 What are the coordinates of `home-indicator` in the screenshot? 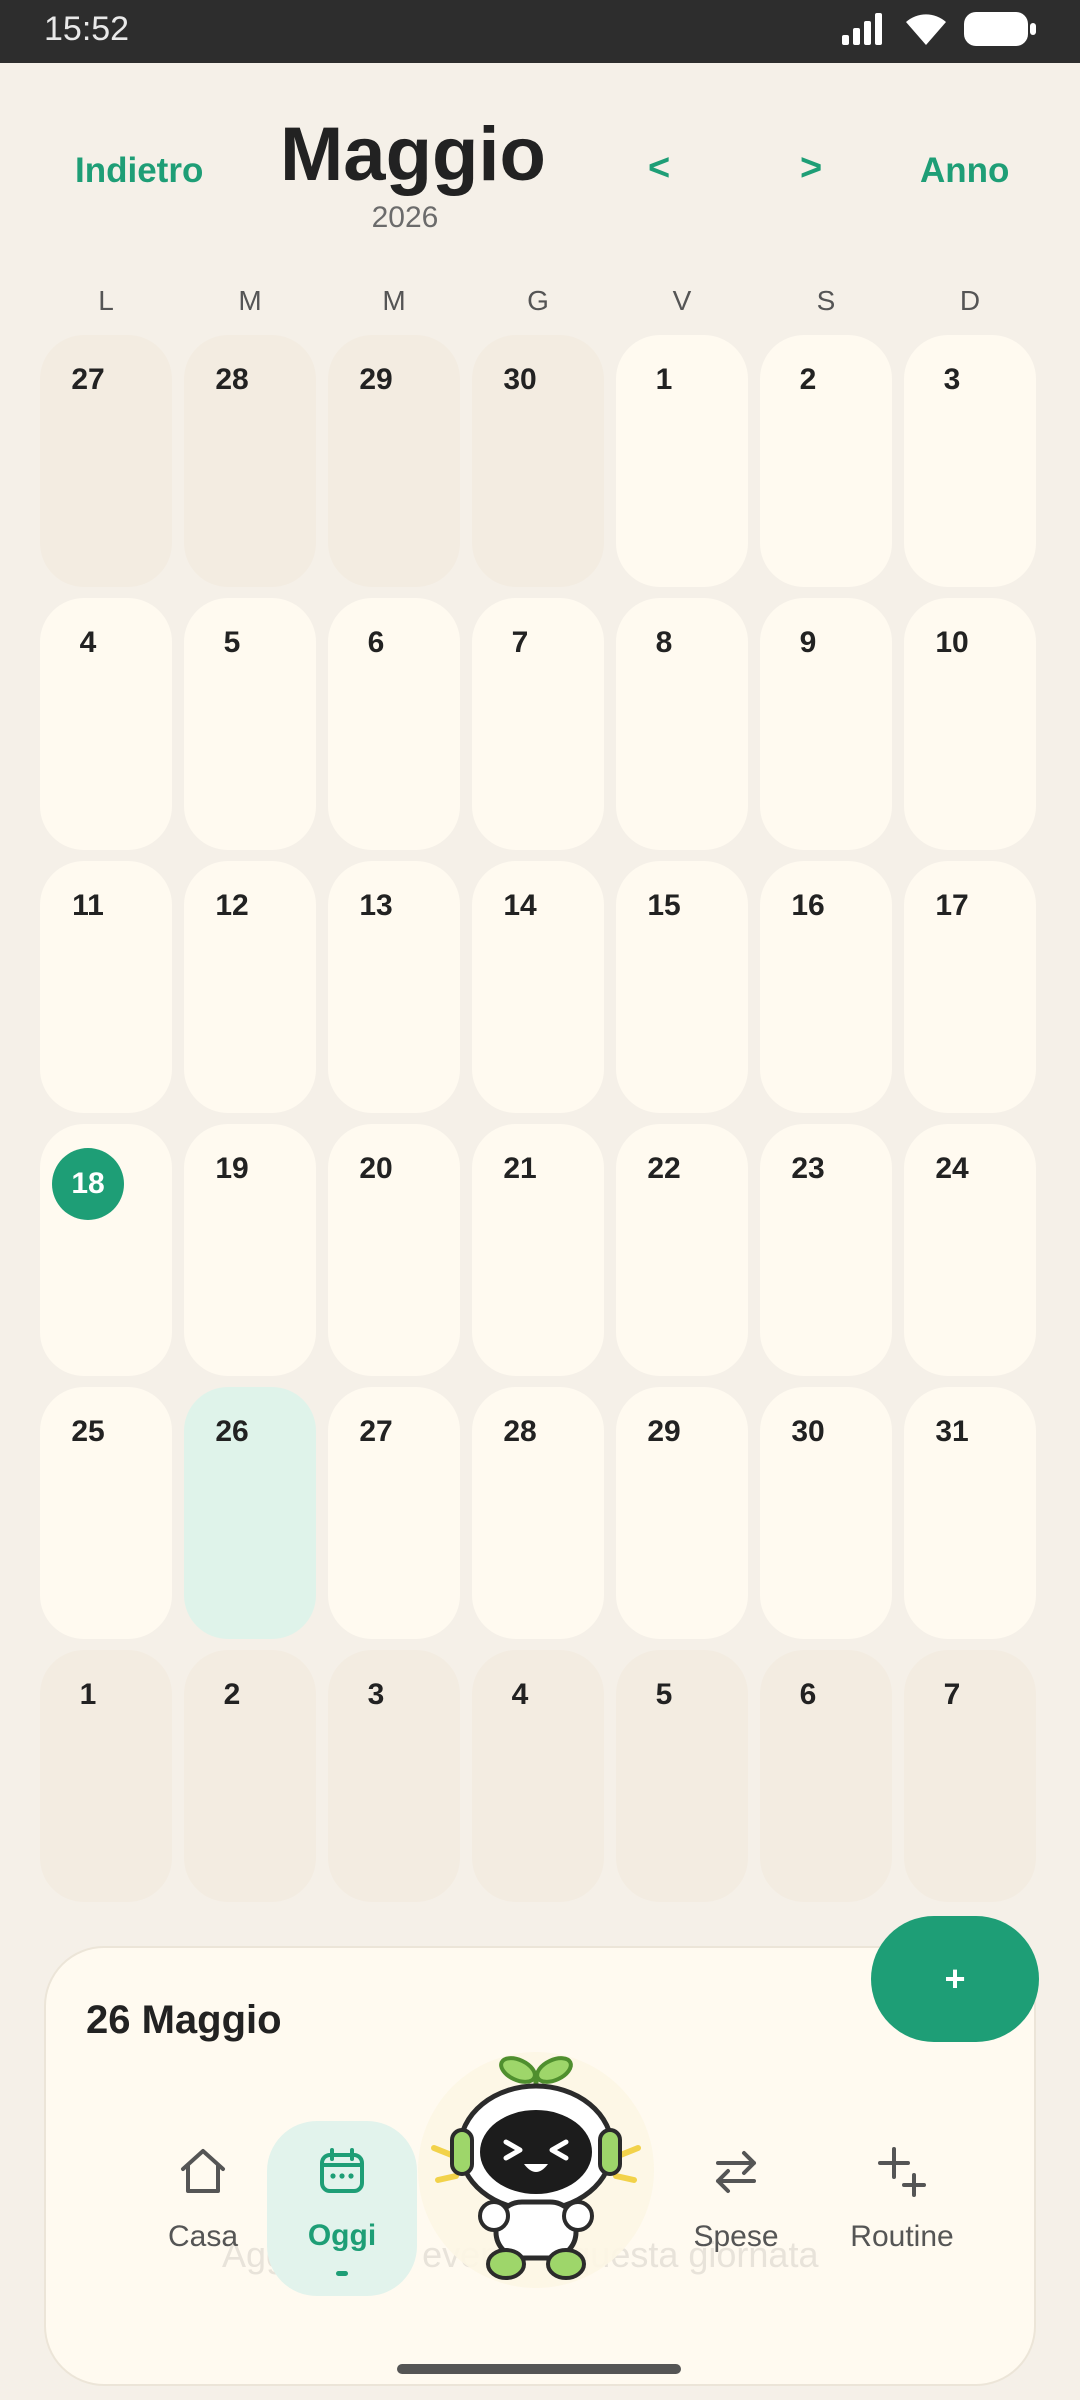 It's located at (539, 2369).